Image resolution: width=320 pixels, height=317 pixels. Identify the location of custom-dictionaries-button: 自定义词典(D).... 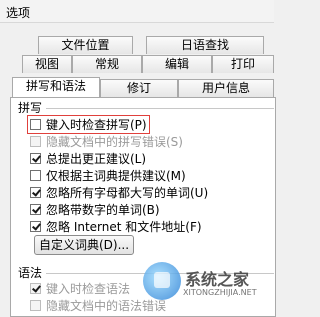
(84, 245).